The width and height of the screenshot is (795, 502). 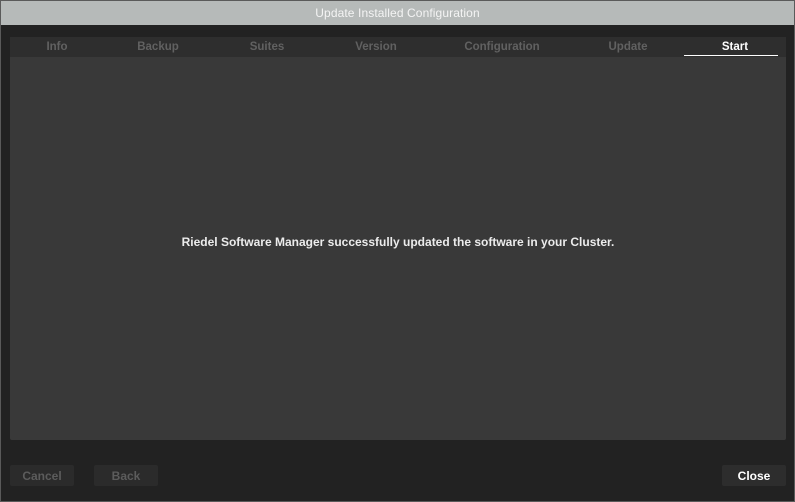 I want to click on tab-label: Version, so click(x=376, y=47).